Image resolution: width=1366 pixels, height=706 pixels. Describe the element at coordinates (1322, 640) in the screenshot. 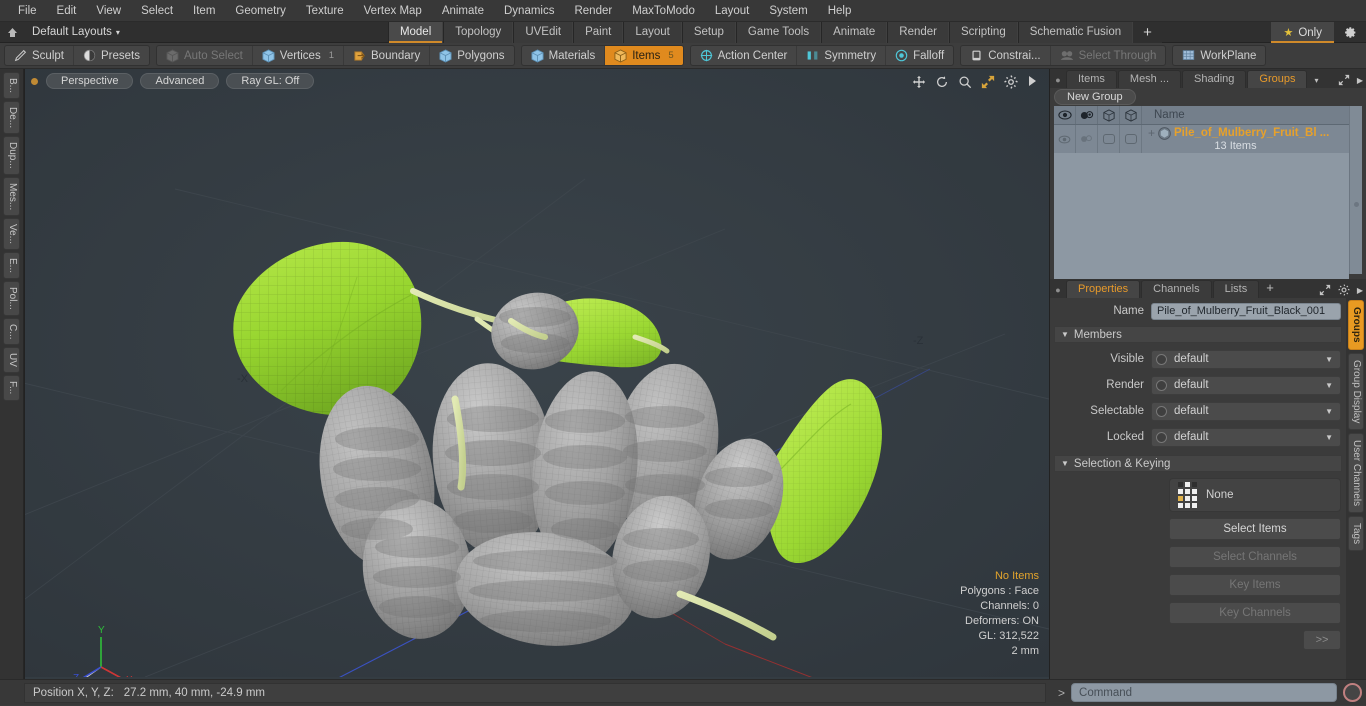

I see `forward-button: >>` at that location.